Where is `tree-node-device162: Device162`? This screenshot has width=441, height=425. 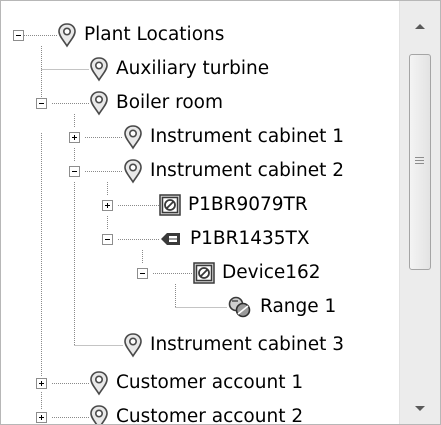 tree-node-device162: Device162 is located at coordinates (258, 273).